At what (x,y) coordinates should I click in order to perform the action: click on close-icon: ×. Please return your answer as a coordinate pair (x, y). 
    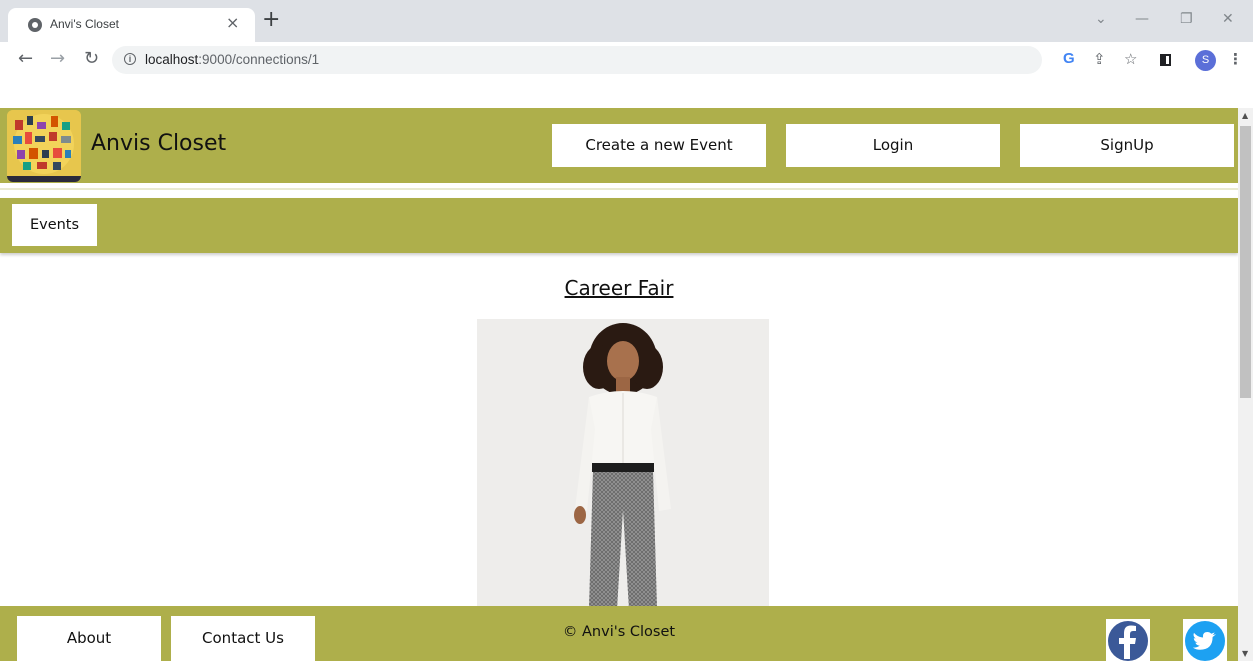
    Looking at the image, I should click on (232, 23).